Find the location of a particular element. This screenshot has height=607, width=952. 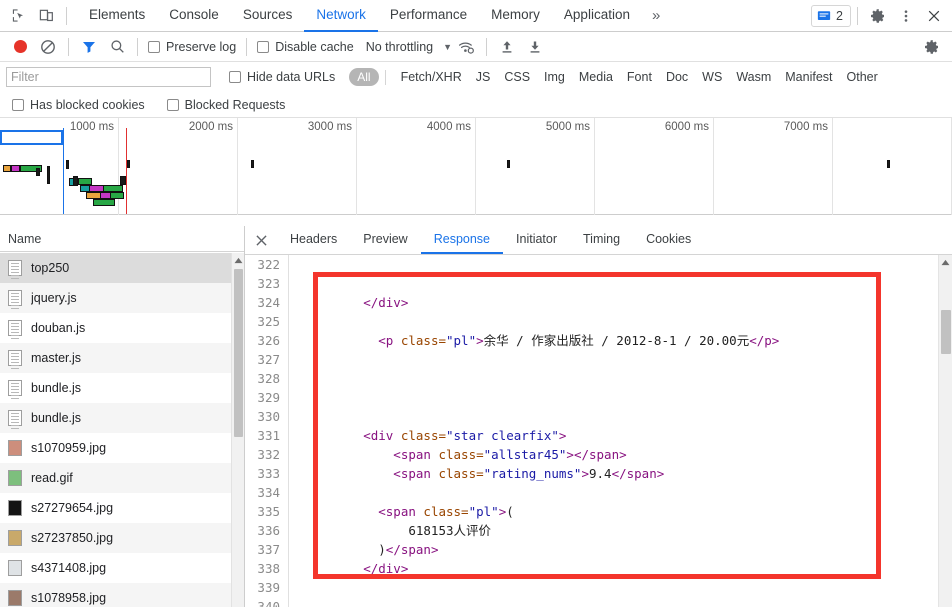

type-filter-wasm: Wasm is located at coordinates (753, 77).